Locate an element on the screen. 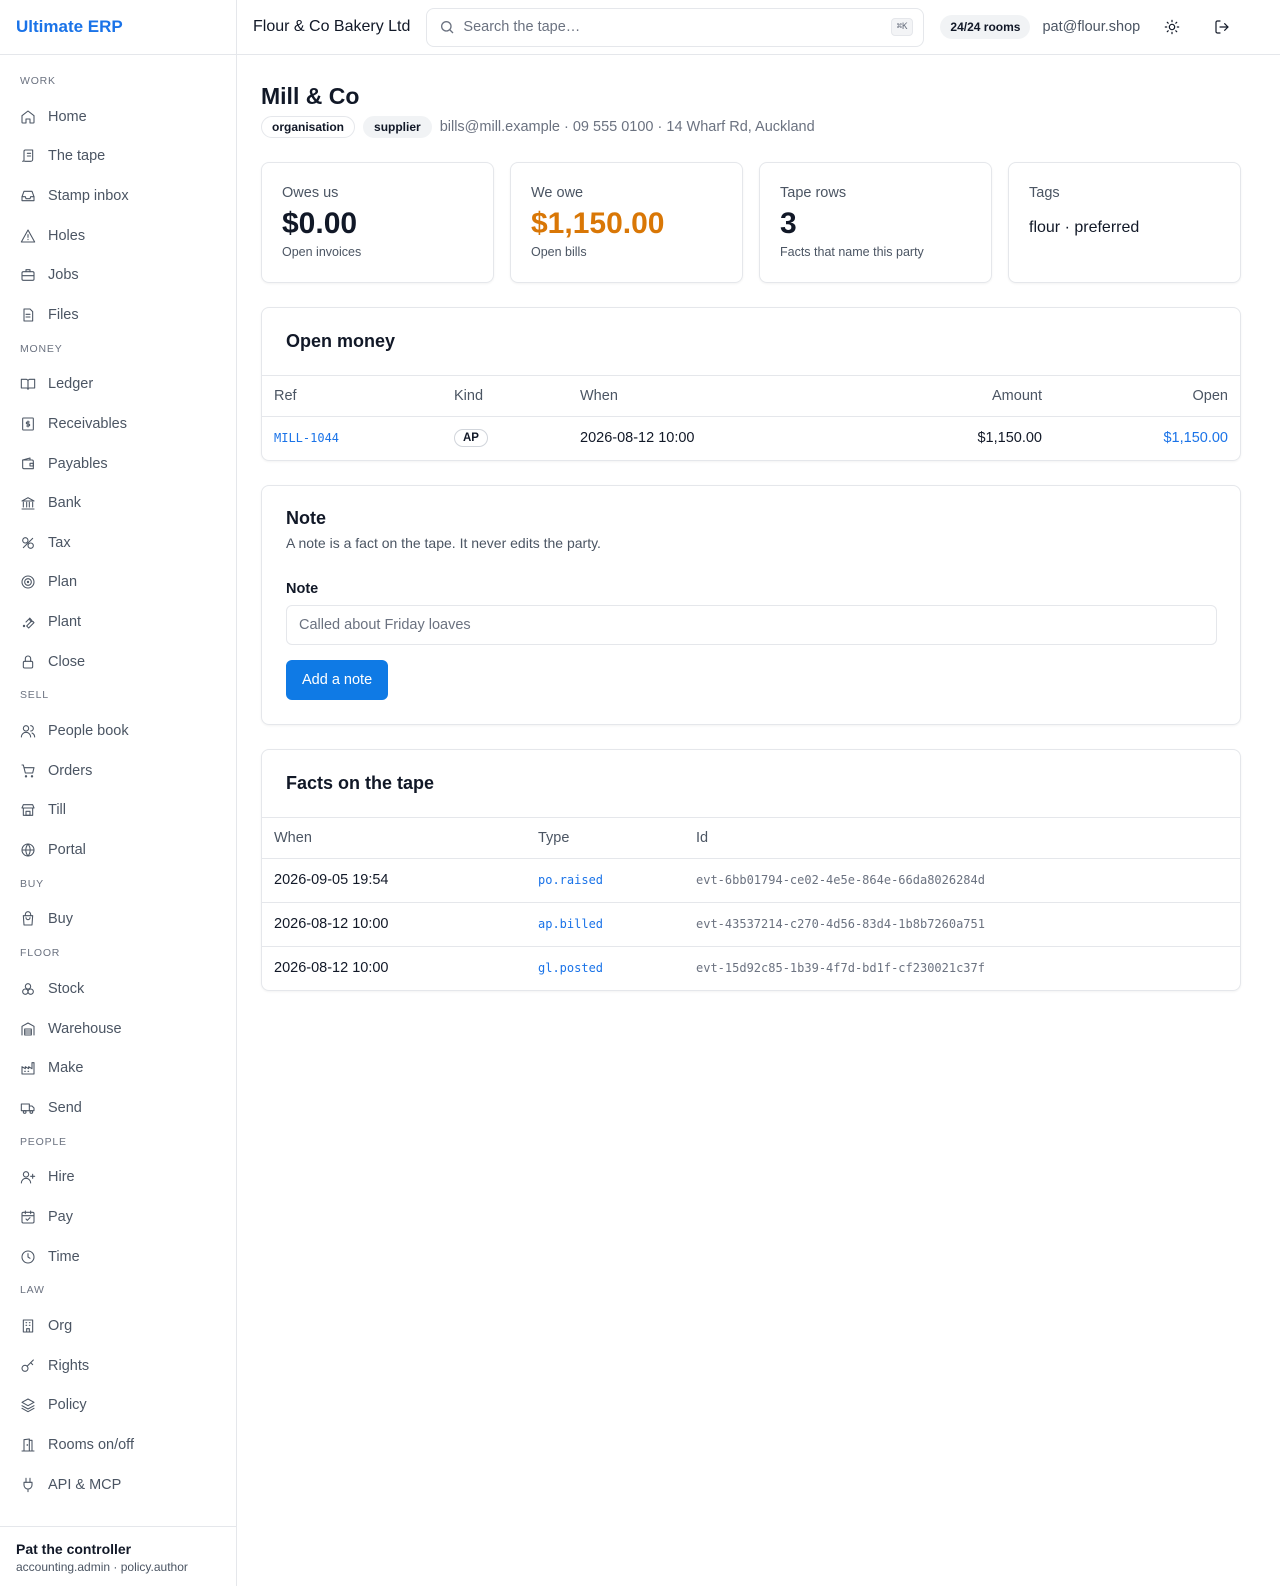 The height and width of the screenshot is (1586, 1280). sidebar-item-till: Till is located at coordinates (118, 811).